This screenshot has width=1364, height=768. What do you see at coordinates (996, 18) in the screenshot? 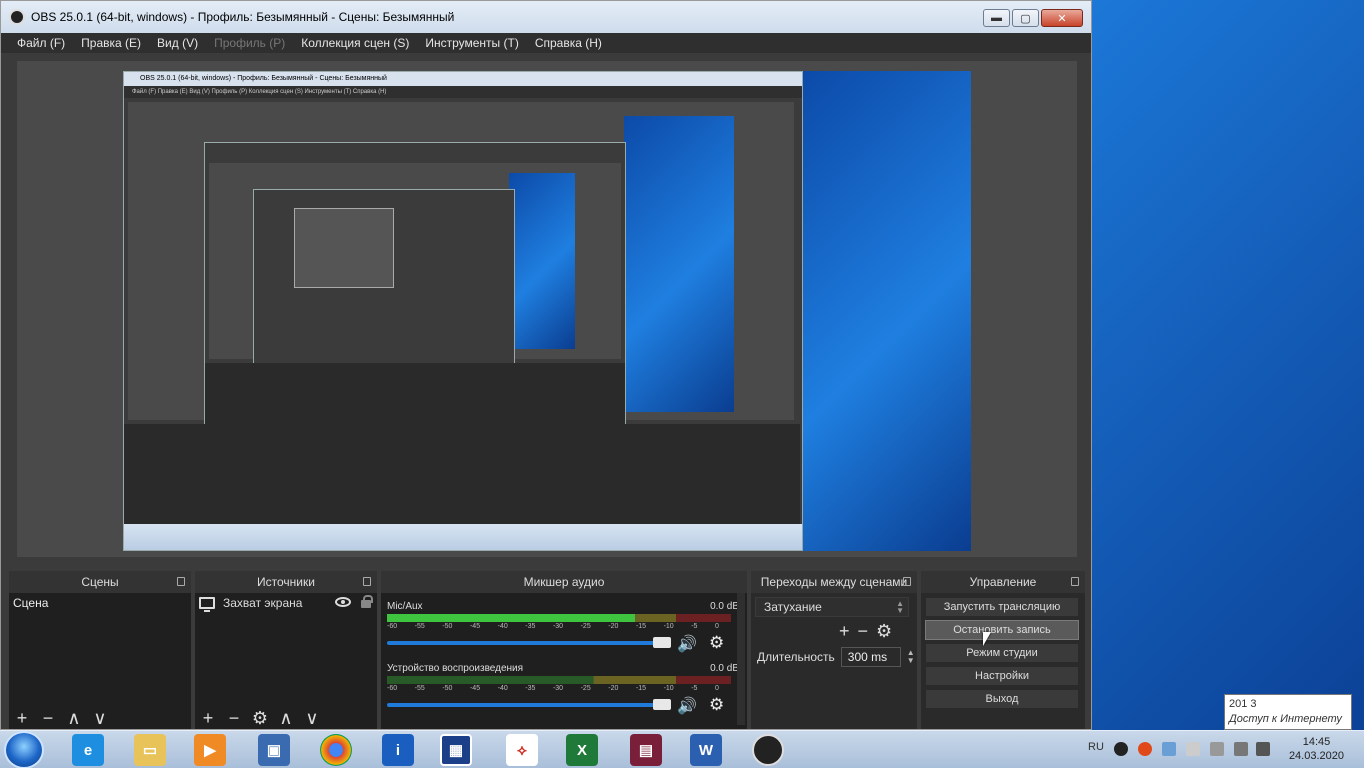
I see `minimize-button: ▬` at bounding box center [996, 18].